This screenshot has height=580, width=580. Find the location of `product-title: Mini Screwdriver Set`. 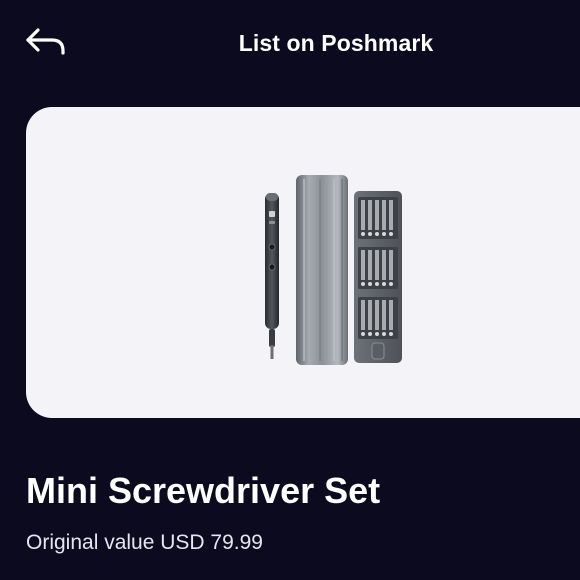

product-title: Mini Screwdriver Set is located at coordinates (203, 490).